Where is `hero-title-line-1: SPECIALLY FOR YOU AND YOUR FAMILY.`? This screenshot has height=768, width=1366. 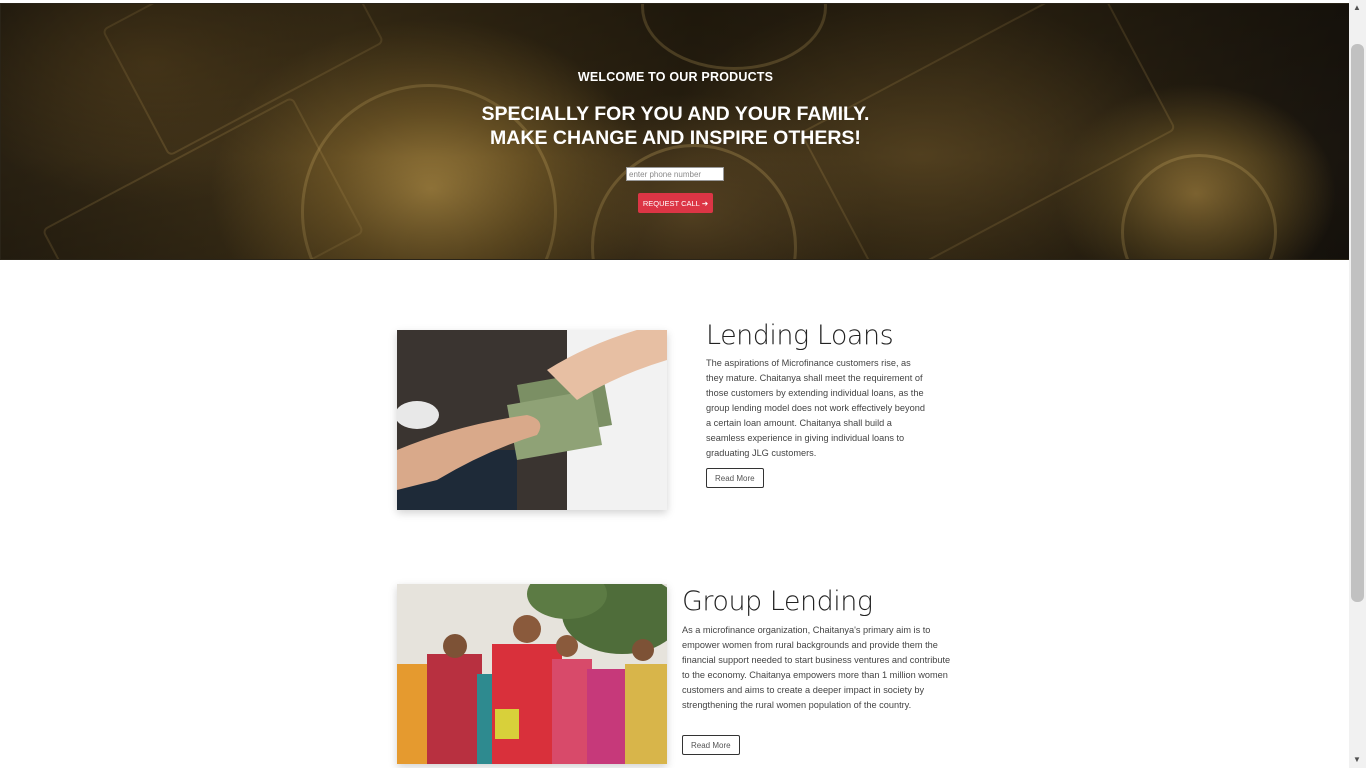 hero-title-line-1: SPECIALLY FOR YOU AND YOUR FAMILY. is located at coordinates (675, 114).